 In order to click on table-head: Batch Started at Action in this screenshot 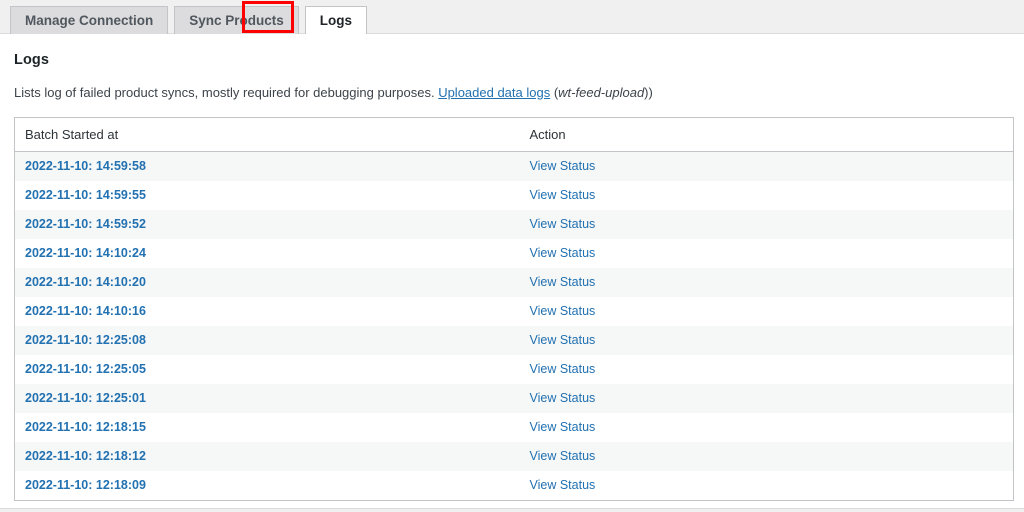, I will do `click(514, 134)`.